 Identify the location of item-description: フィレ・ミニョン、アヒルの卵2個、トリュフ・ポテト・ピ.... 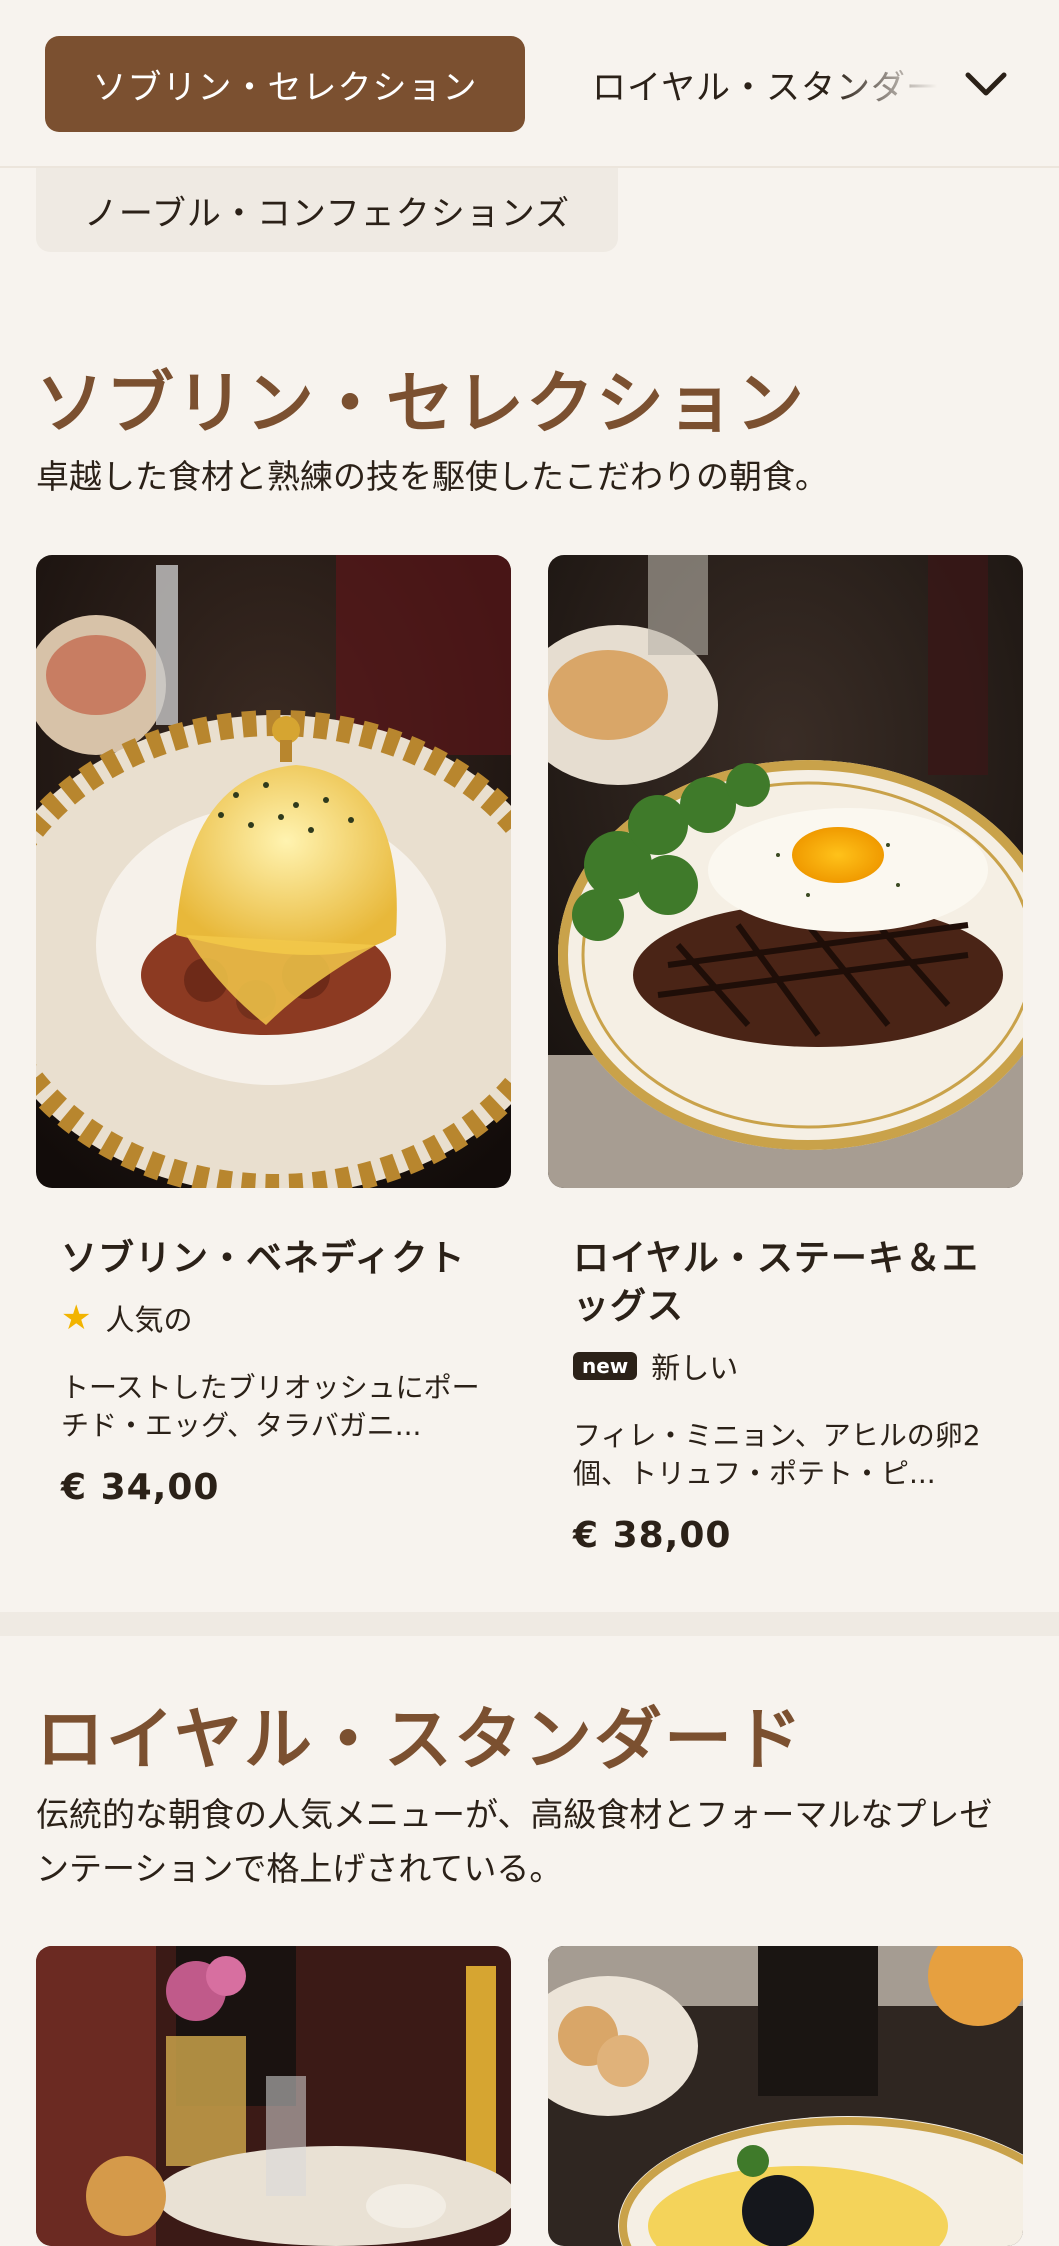
(777, 1454).